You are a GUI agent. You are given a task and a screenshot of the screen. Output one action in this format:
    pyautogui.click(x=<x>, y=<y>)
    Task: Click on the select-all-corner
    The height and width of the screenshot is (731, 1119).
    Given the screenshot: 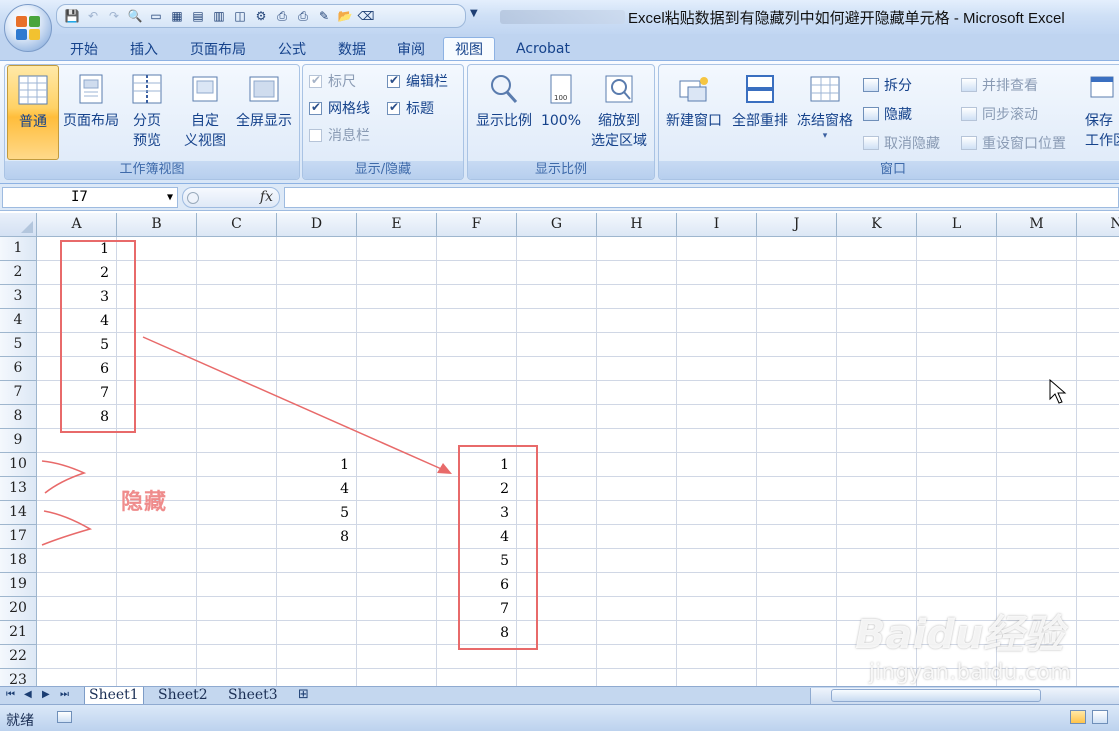 What is the action you would take?
    pyautogui.click(x=18, y=225)
    